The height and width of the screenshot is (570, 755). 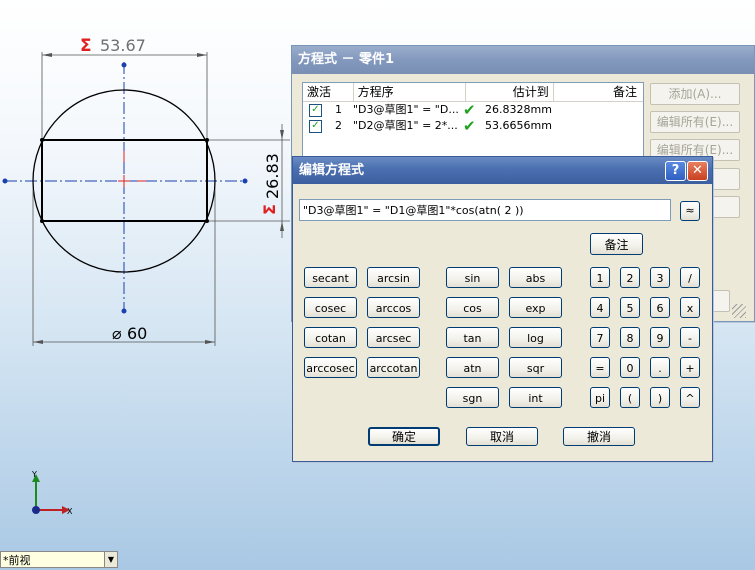 What do you see at coordinates (70, 511) in the screenshot?
I see `x-axis-label: X` at bounding box center [70, 511].